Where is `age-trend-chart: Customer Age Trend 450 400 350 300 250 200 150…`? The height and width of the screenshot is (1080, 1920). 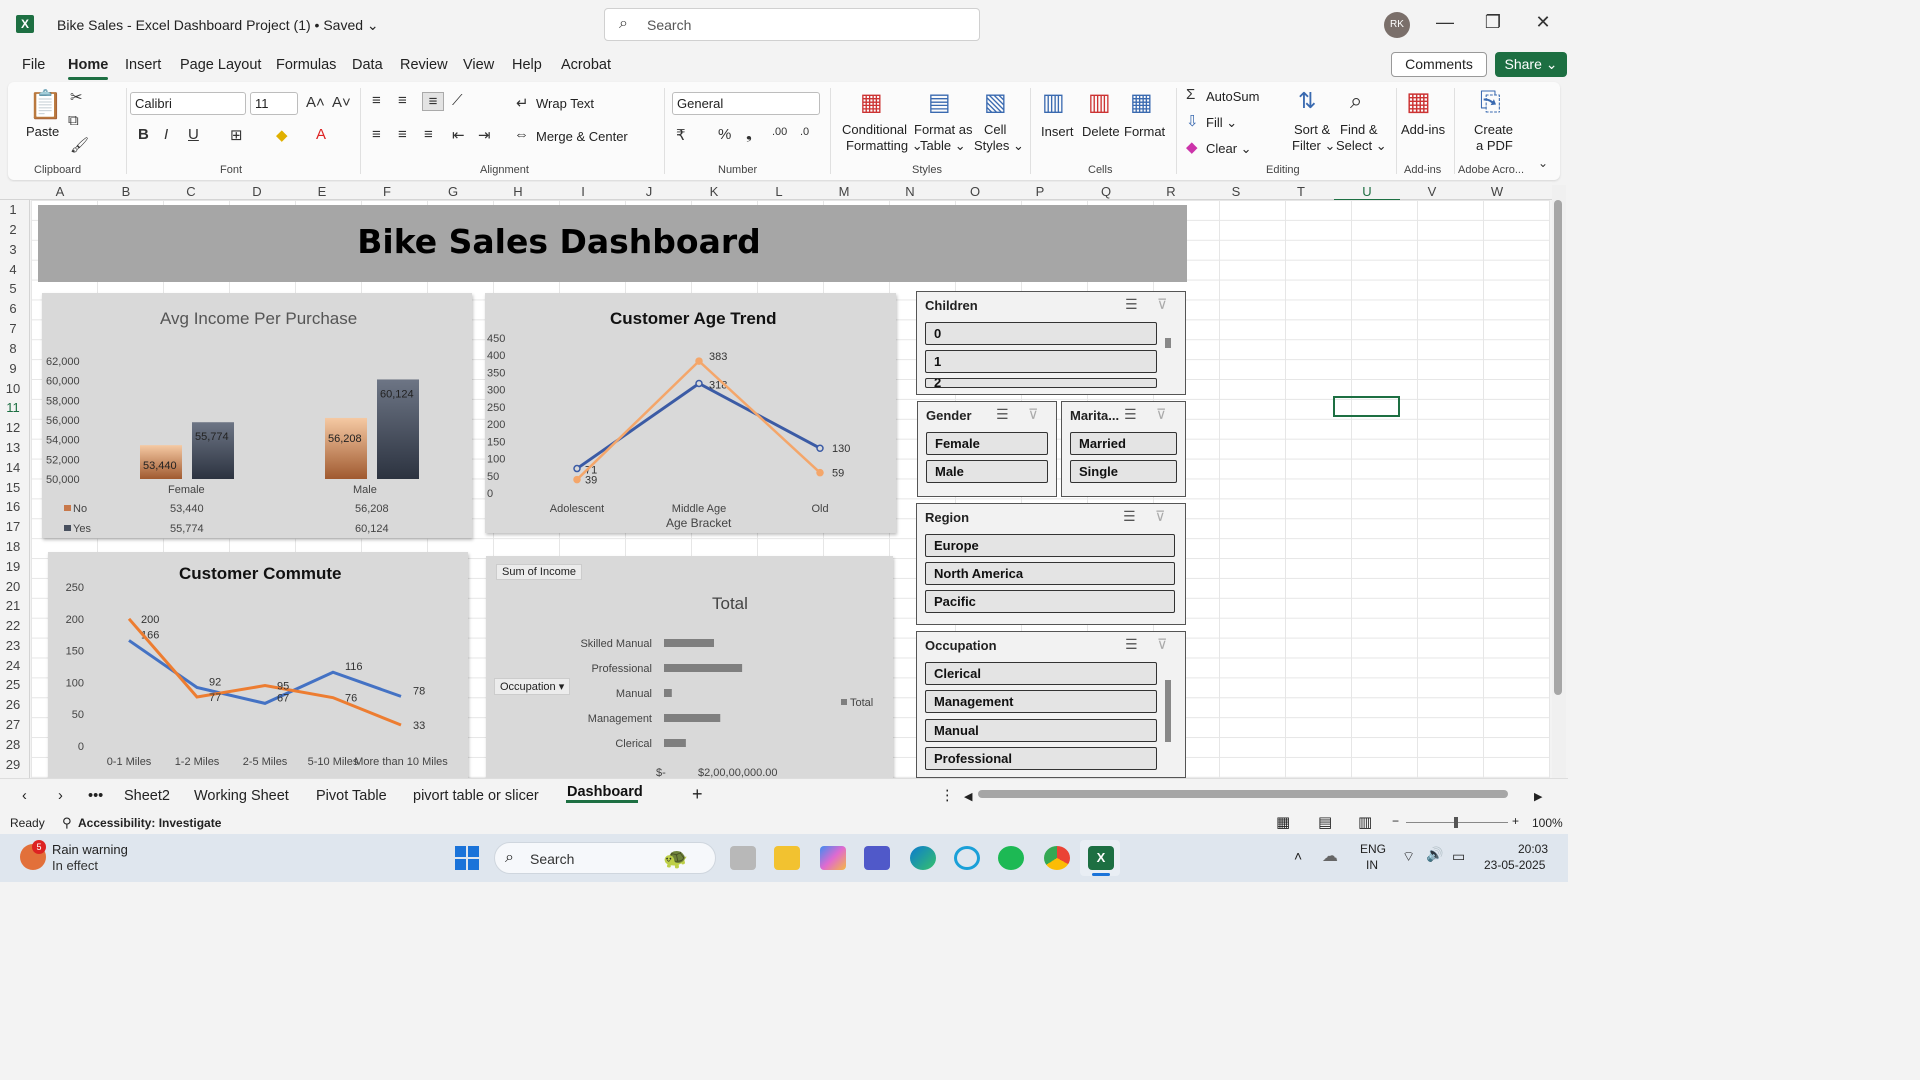 age-trend-chart: Customer Age Trend 450 400 350 300 250 200 150… is located at coordinates (690, 413).